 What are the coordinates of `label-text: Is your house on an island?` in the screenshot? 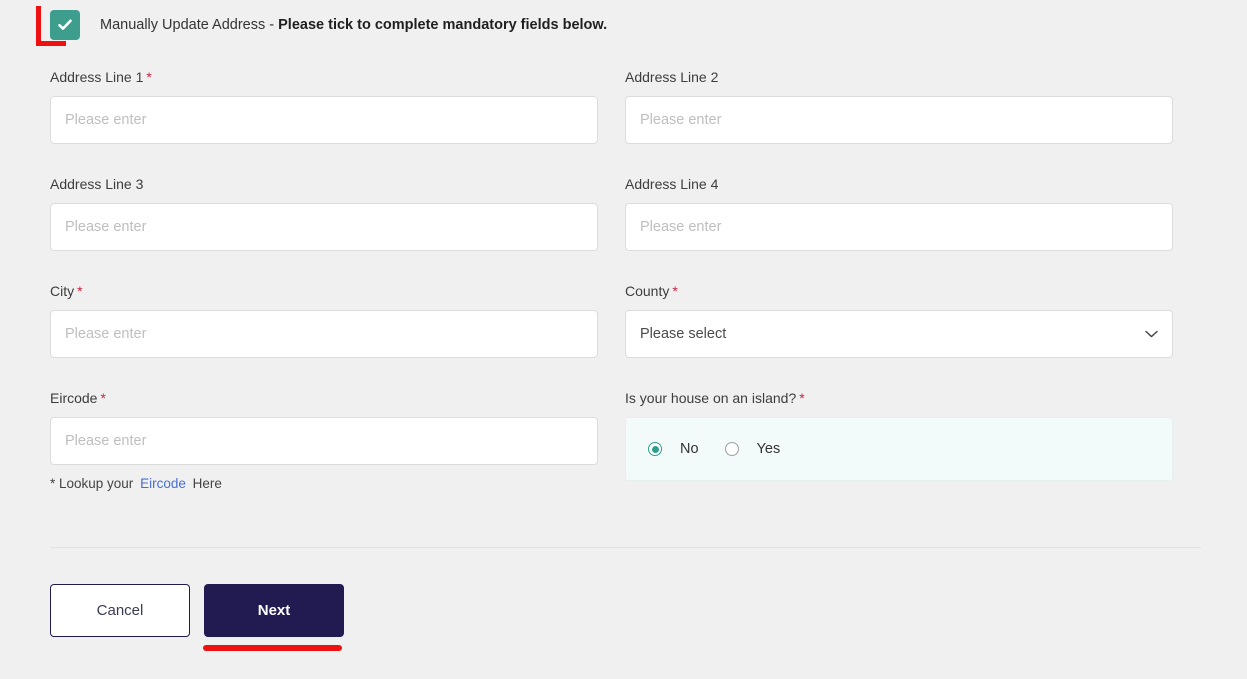 It's located at (711, 398).